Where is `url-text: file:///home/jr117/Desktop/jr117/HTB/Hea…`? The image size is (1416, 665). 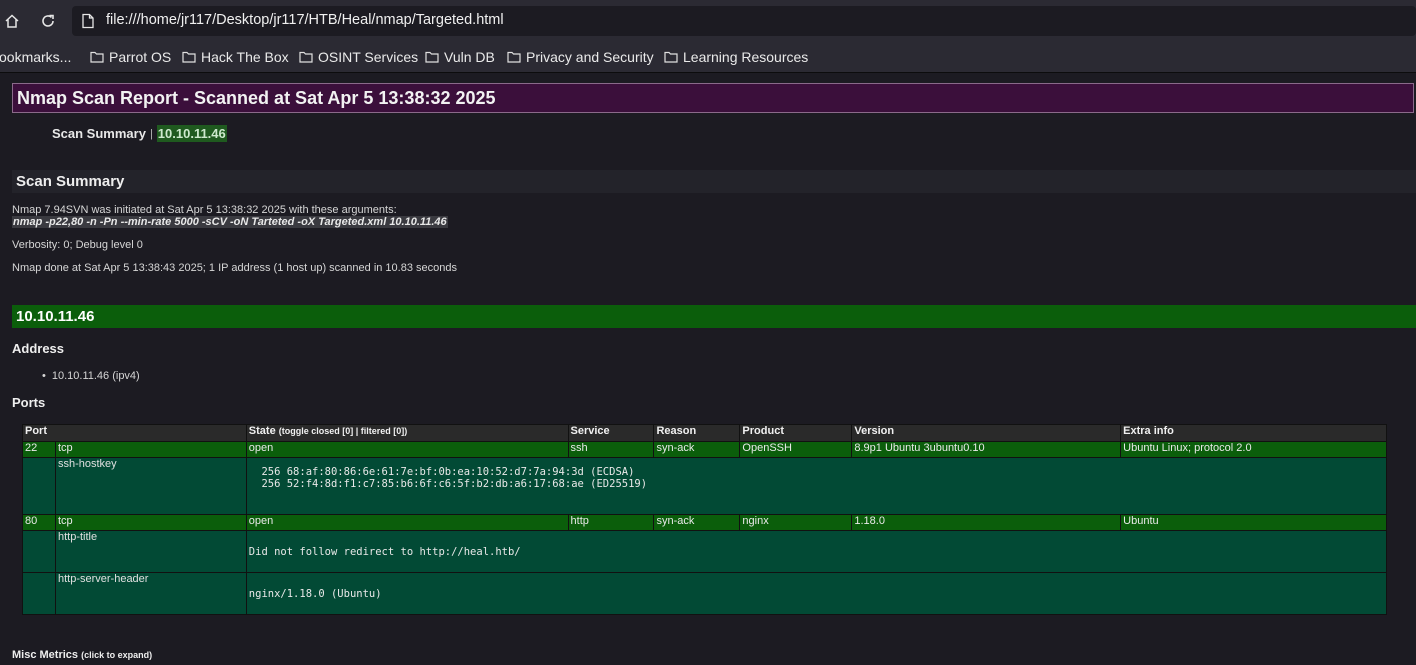 url-text: file:///home/jr117/Desktop/jr117/HTB/Hea… is located at coordinates (305, 20).